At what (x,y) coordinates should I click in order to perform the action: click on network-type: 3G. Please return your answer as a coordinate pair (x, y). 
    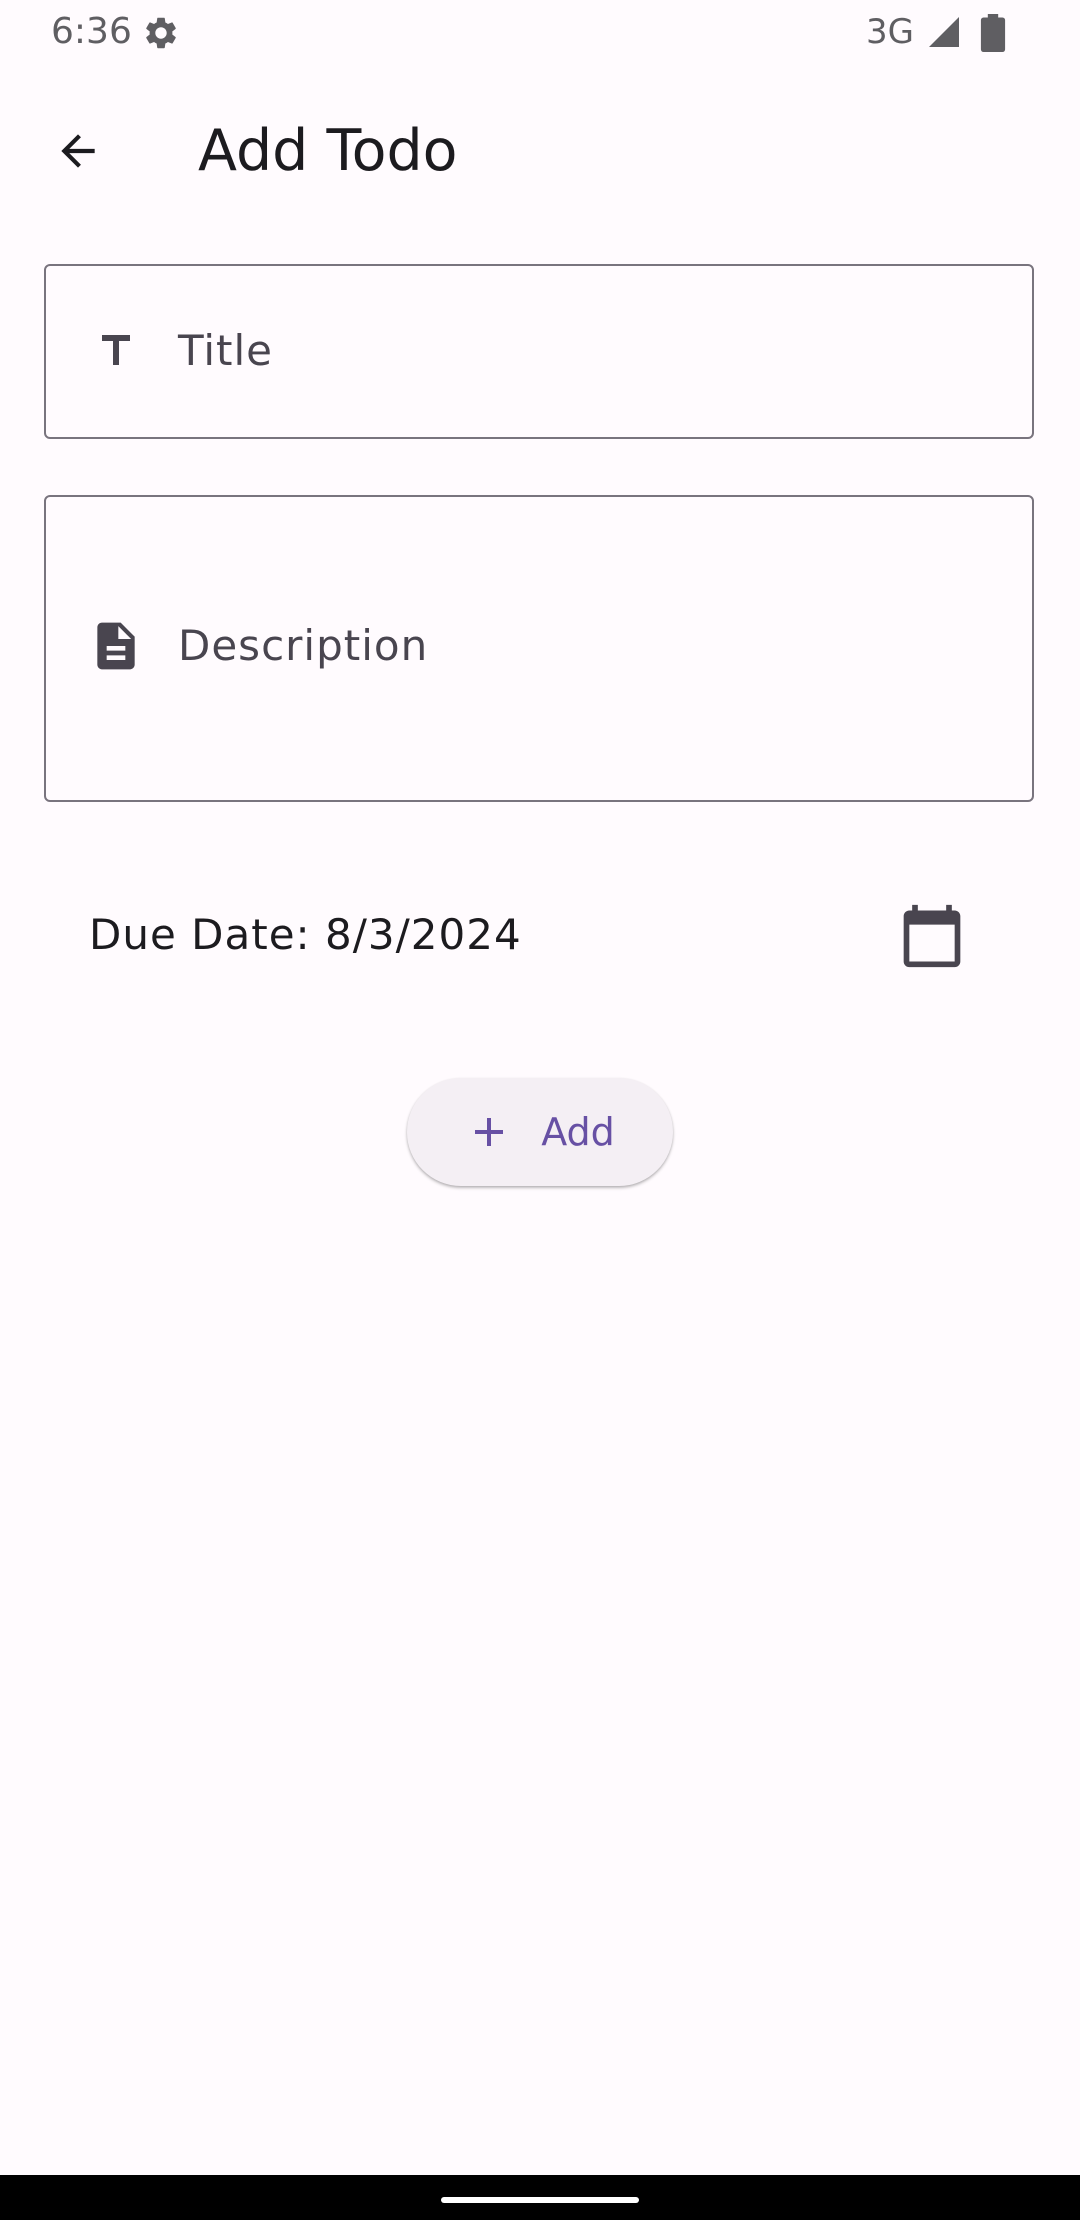
    Looking at the image, I should click on (890, 32).